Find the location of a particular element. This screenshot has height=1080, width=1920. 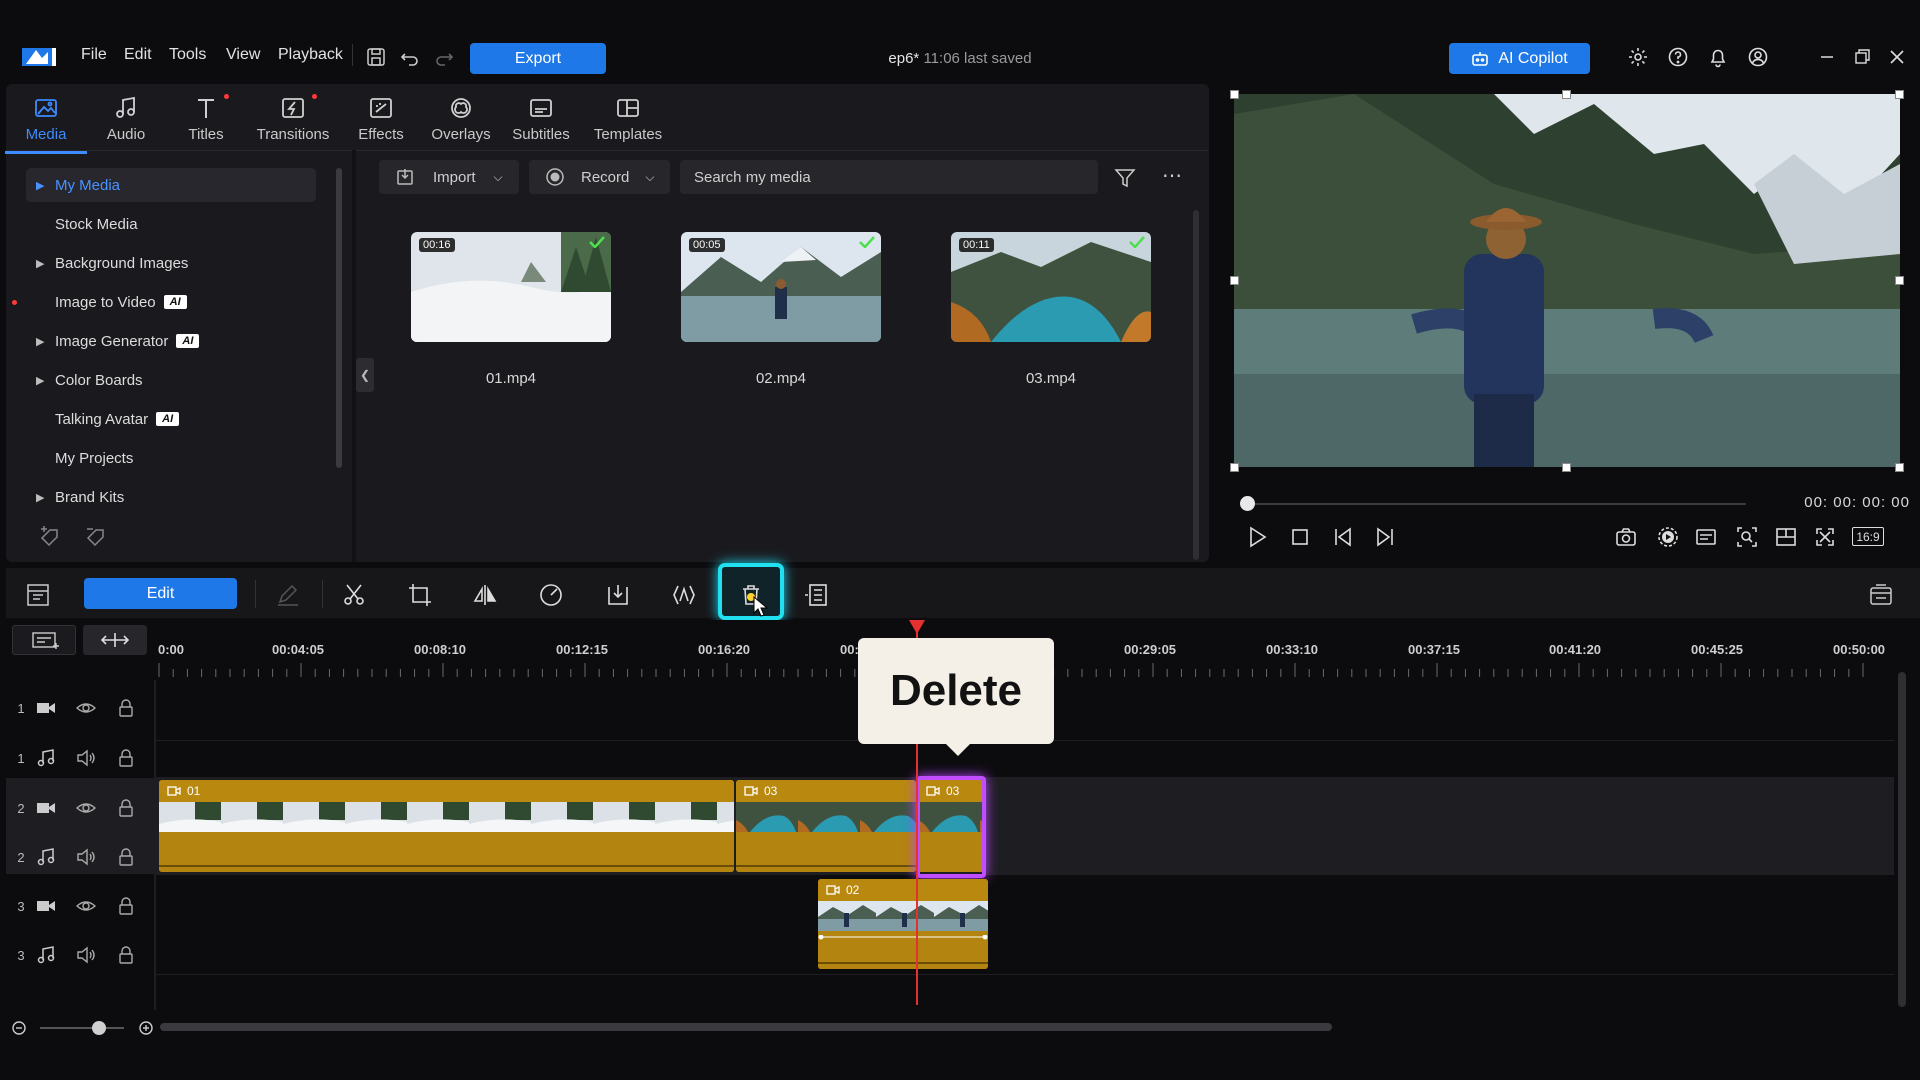

minimize-icon is located at coordinates (1827, 57).